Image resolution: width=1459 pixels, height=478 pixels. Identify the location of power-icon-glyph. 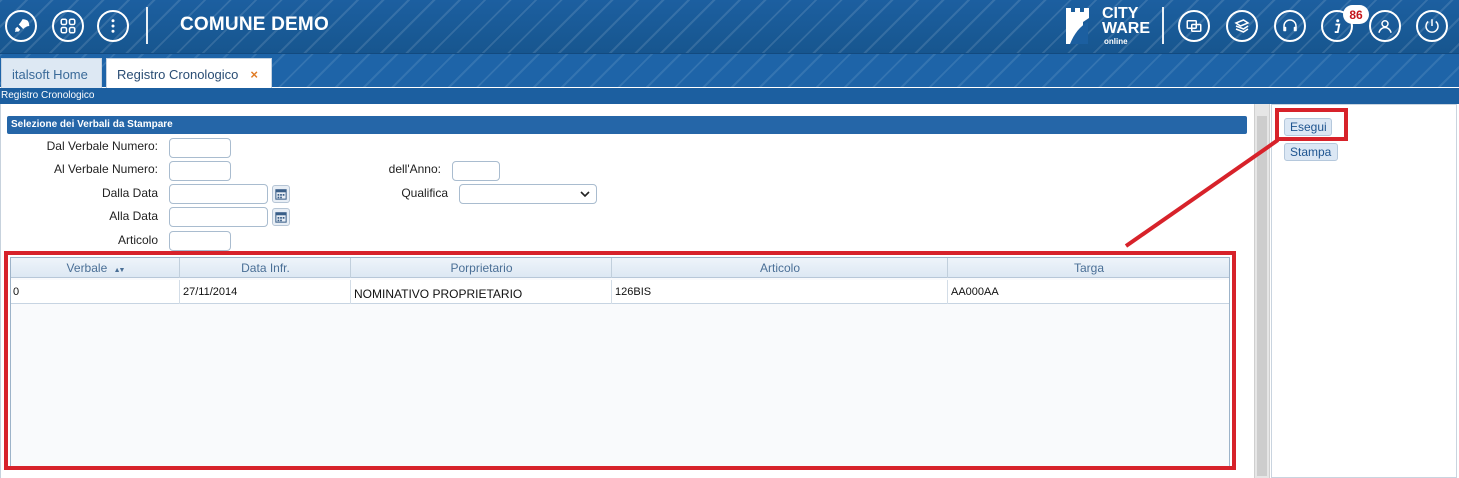
(1432, 26).